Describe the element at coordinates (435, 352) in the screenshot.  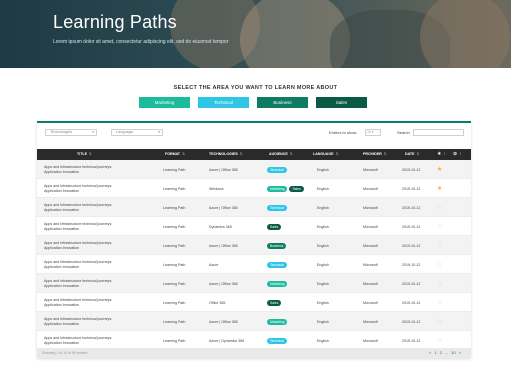
I see `page-link: 1` at that location.